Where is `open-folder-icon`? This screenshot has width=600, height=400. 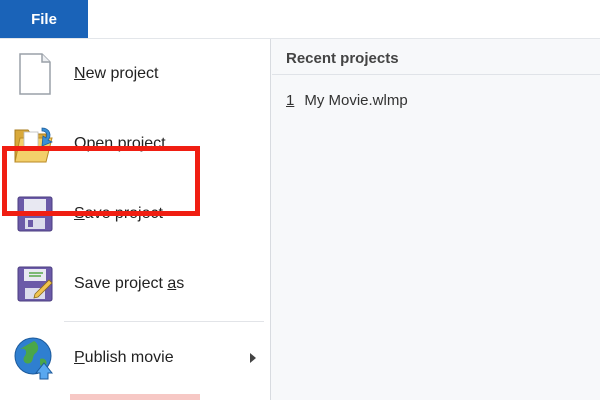
open-folder-icon is located at coordinates (35, 144).